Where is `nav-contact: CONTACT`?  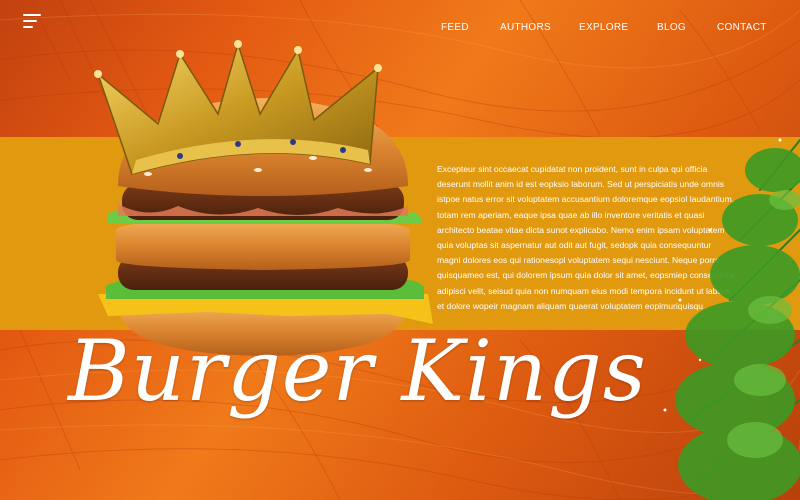
nav-contact: CONTACT is located at coordinates (742, 27).